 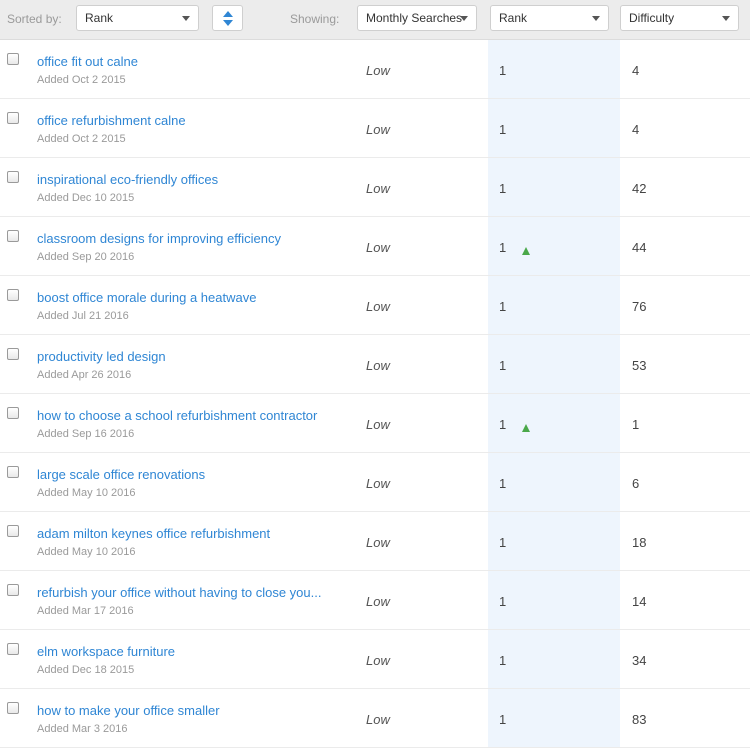 I want to click on keyword-link: how to make your office smaller, so click(x=128, y=710).